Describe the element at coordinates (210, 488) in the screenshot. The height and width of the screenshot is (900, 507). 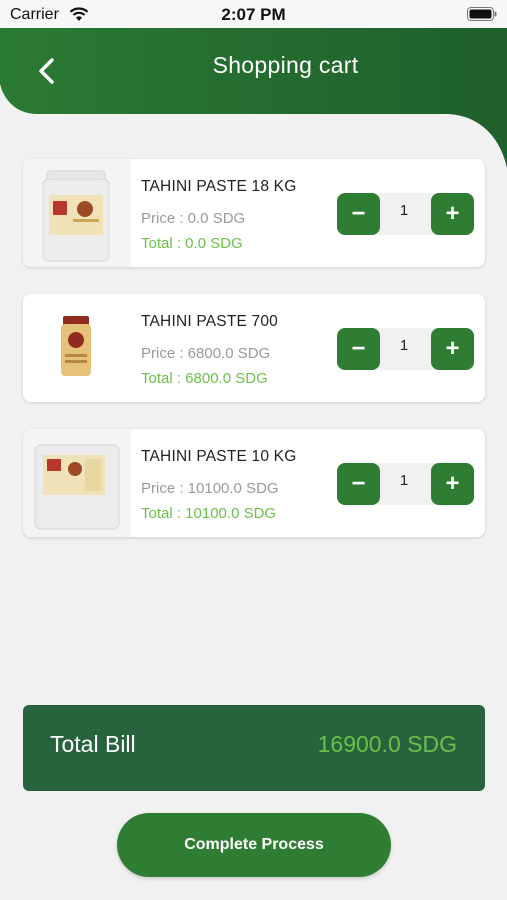
I see `item-price: Price : 10100.0 SDG` at that location.